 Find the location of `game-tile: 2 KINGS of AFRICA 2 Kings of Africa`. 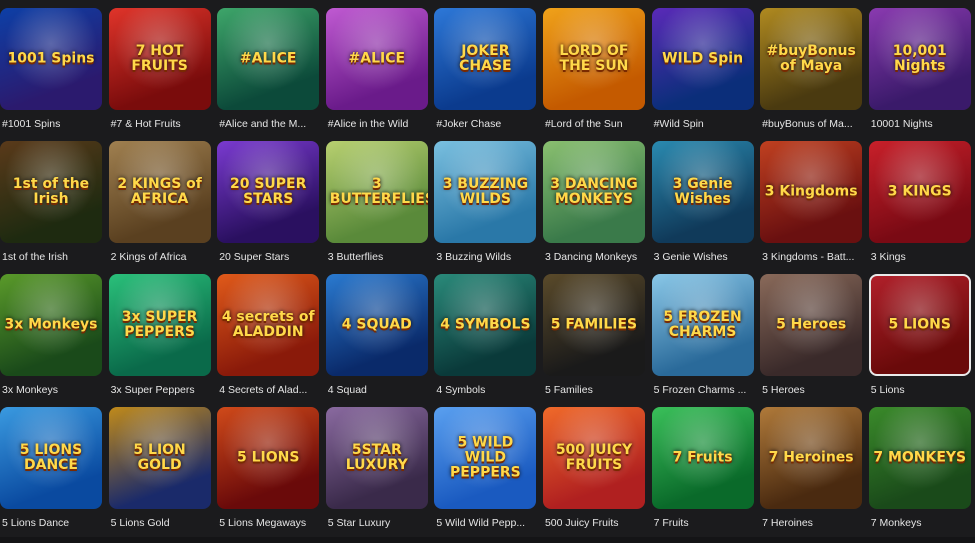

game-tile: 2 KINGS of AFRICA 2 Kings of Africa is located at coordinates (160, 207).